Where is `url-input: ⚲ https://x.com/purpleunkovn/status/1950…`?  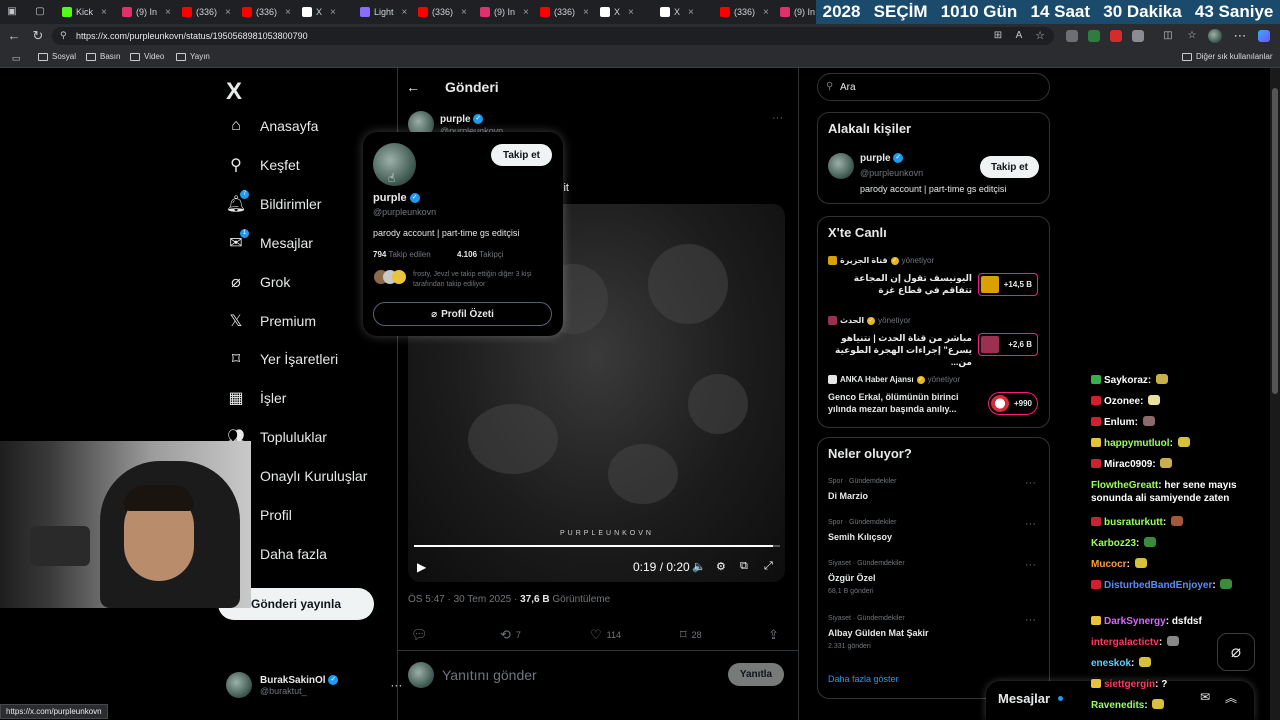
url-input: ⚲ https://x.com/purpleunkovn/status/1950… is located at coordinates (553, 36).